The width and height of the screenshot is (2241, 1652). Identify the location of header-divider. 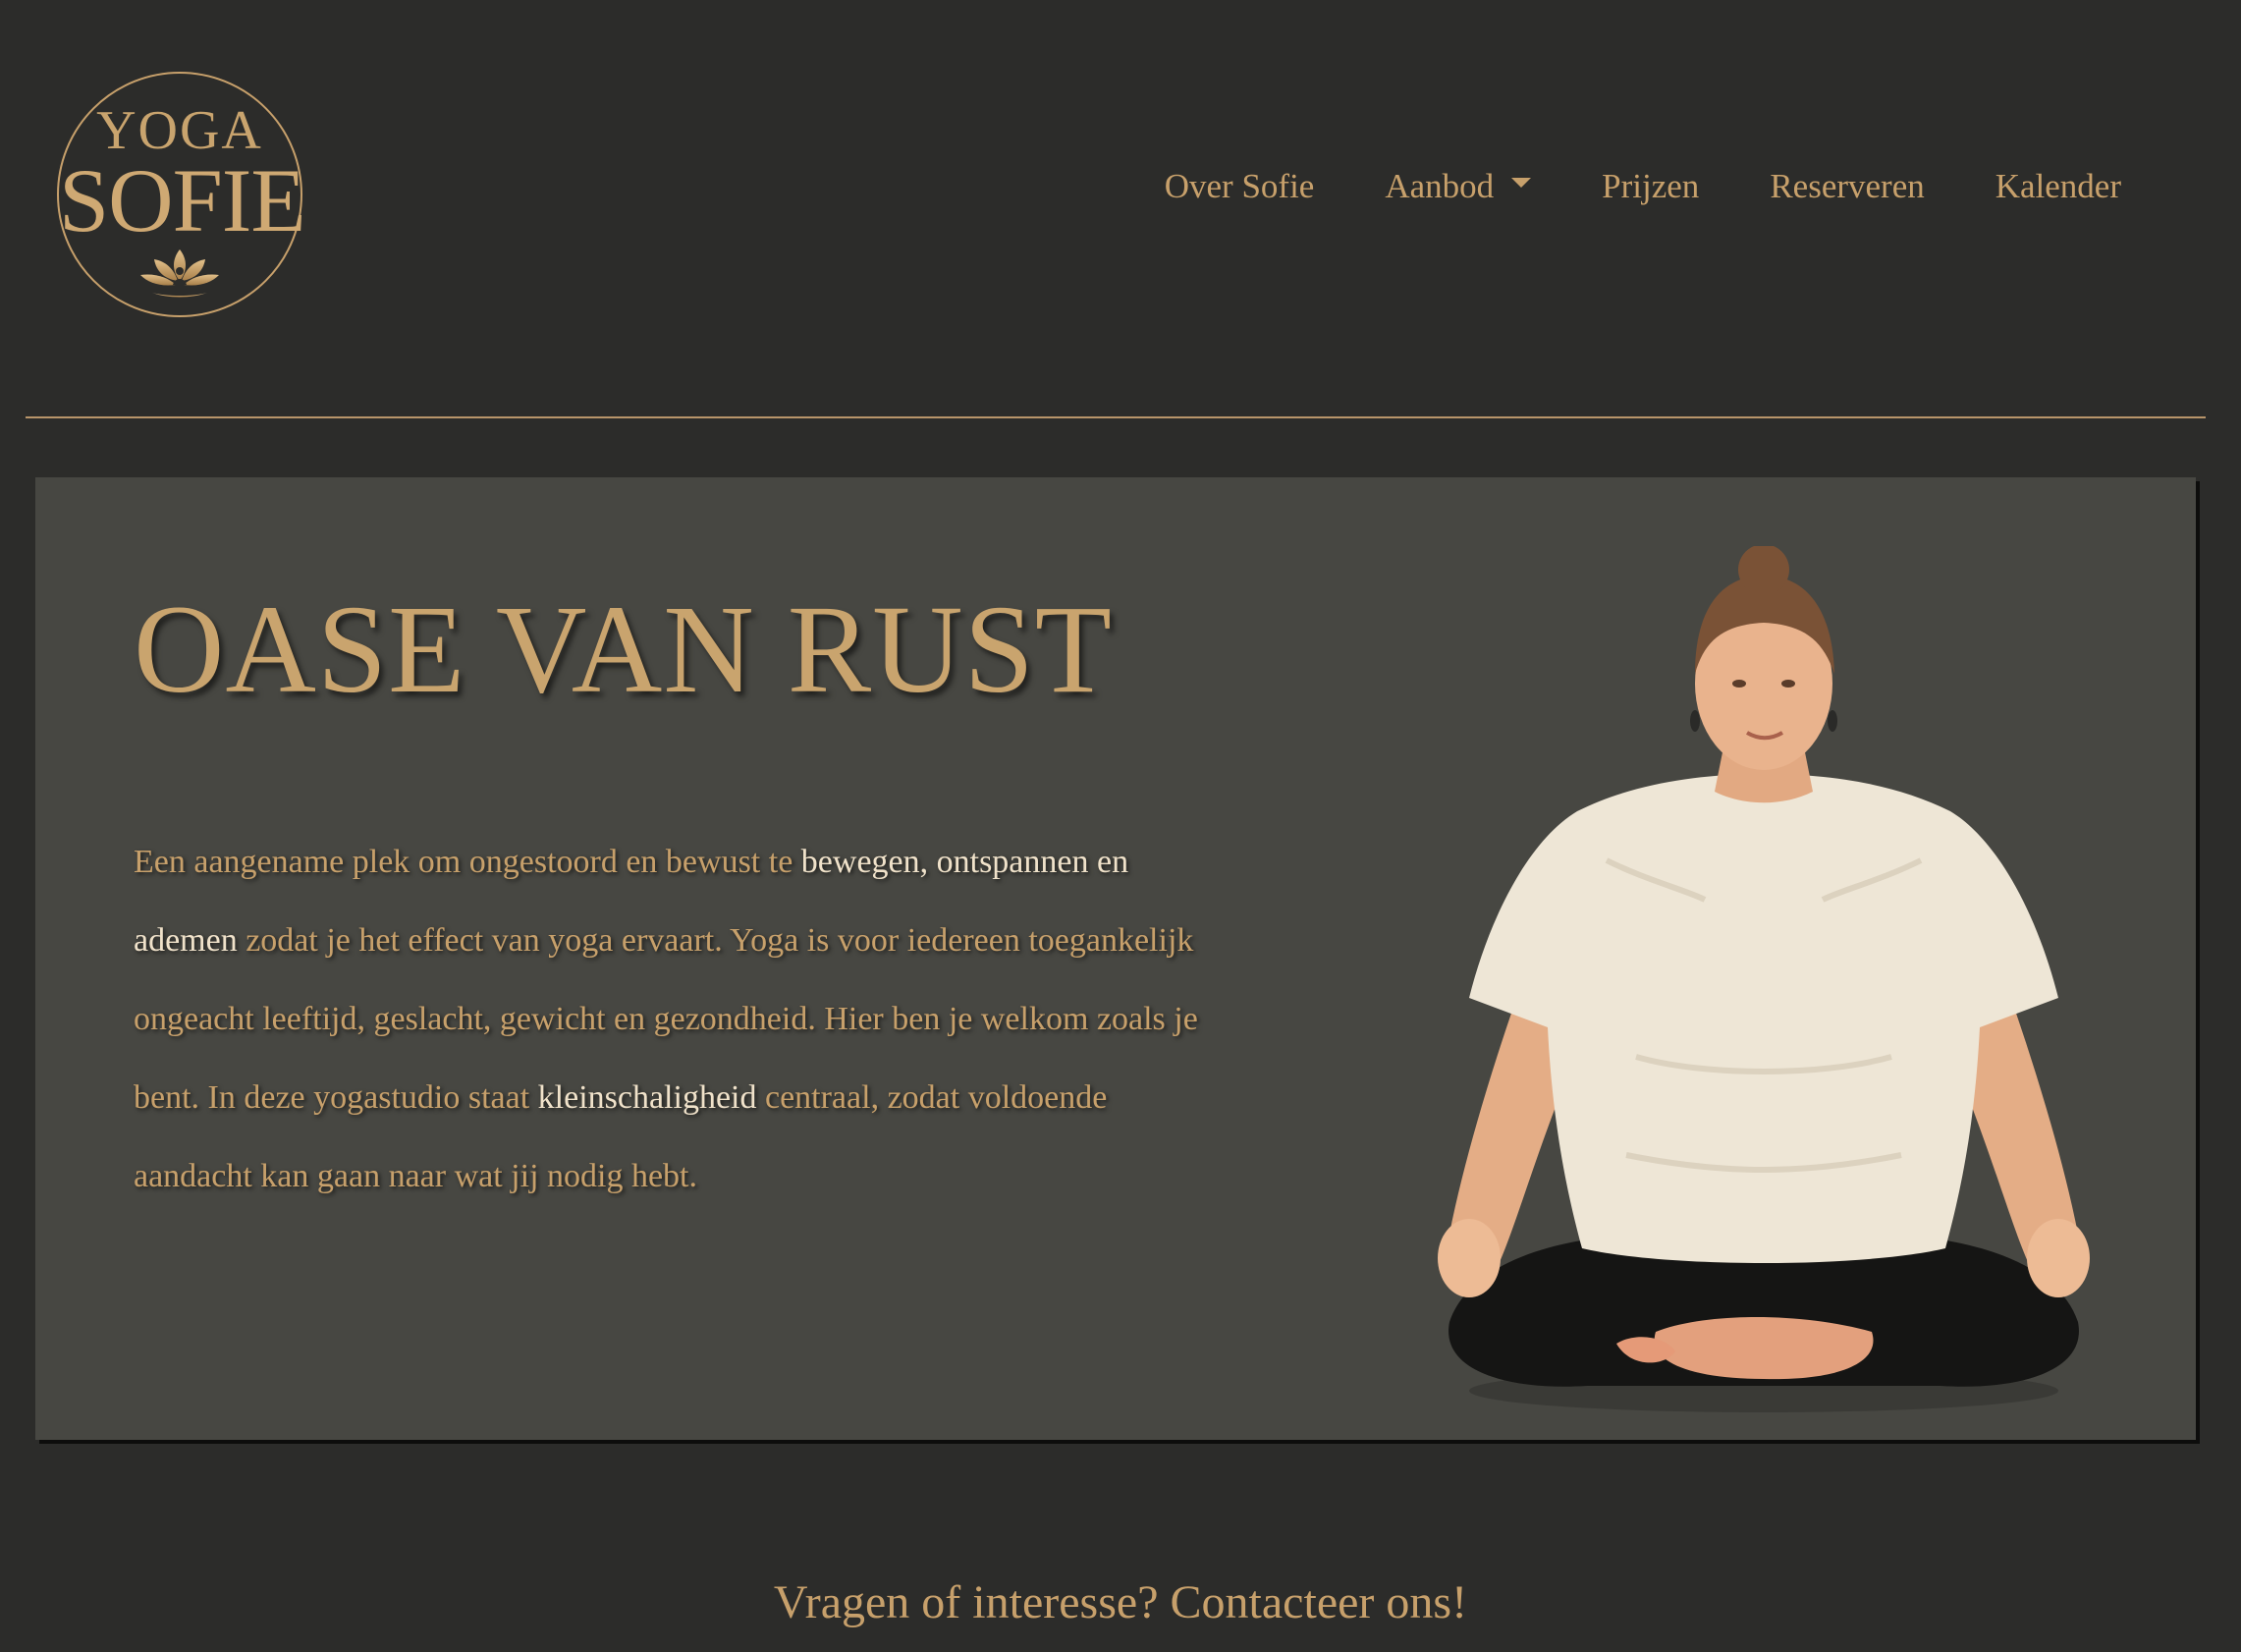
(1116, 417).